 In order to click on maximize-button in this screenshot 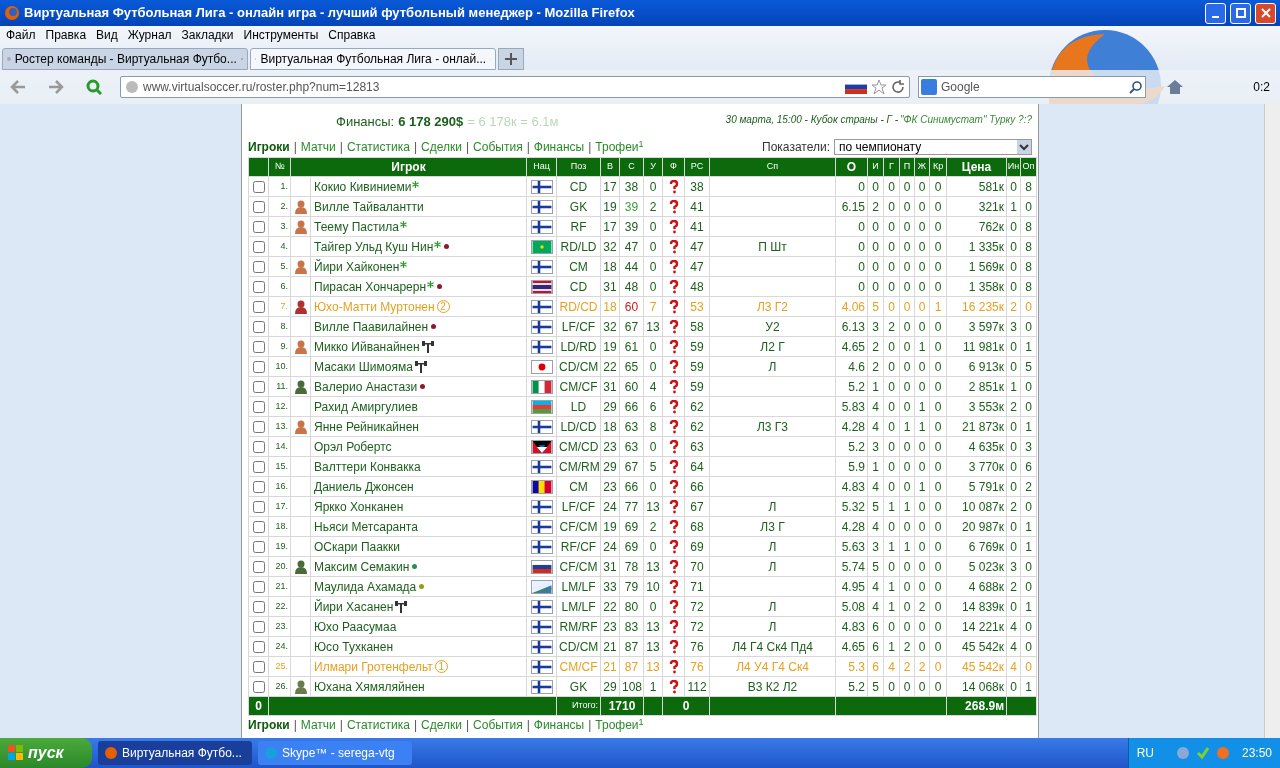, I will do `click(1240, 13)`.